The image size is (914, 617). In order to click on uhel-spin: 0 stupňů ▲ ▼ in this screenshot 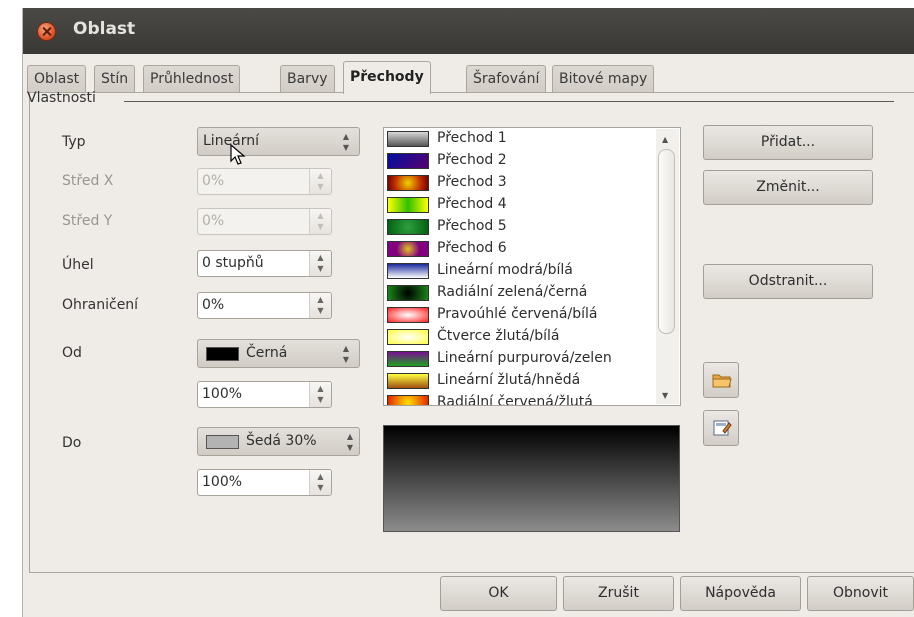, I will do `click(264, 263)`.